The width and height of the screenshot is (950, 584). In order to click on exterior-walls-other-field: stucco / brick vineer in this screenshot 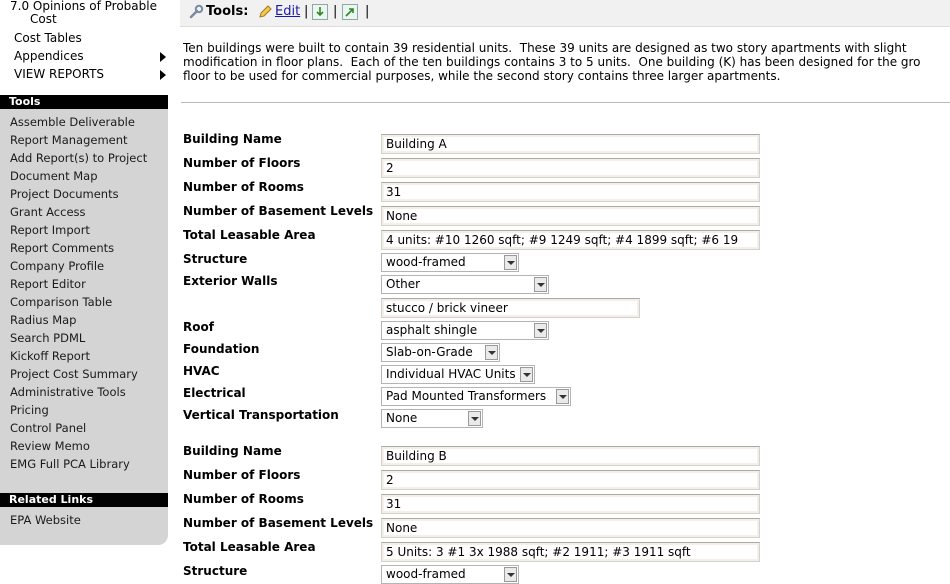, I will do `click(510, 308)`.